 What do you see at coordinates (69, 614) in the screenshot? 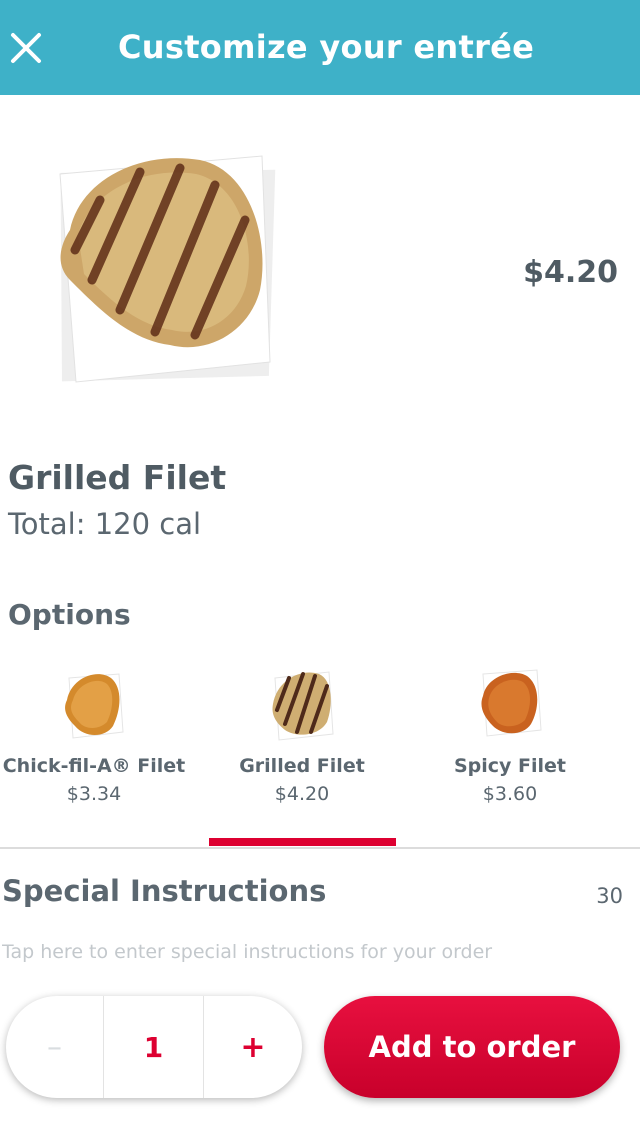
I see `options-heading: Options` at bounding box center [69, 614].